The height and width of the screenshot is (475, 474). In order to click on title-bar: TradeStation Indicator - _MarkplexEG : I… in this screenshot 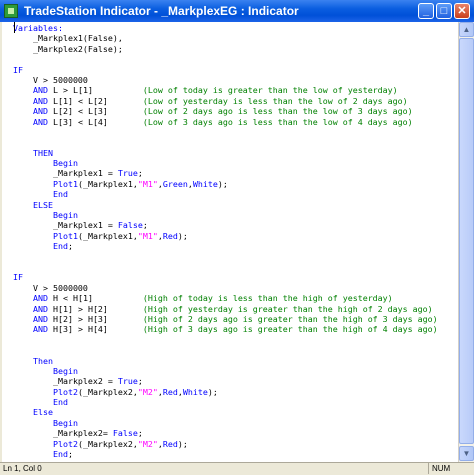, I will do `click(237, 11)`.